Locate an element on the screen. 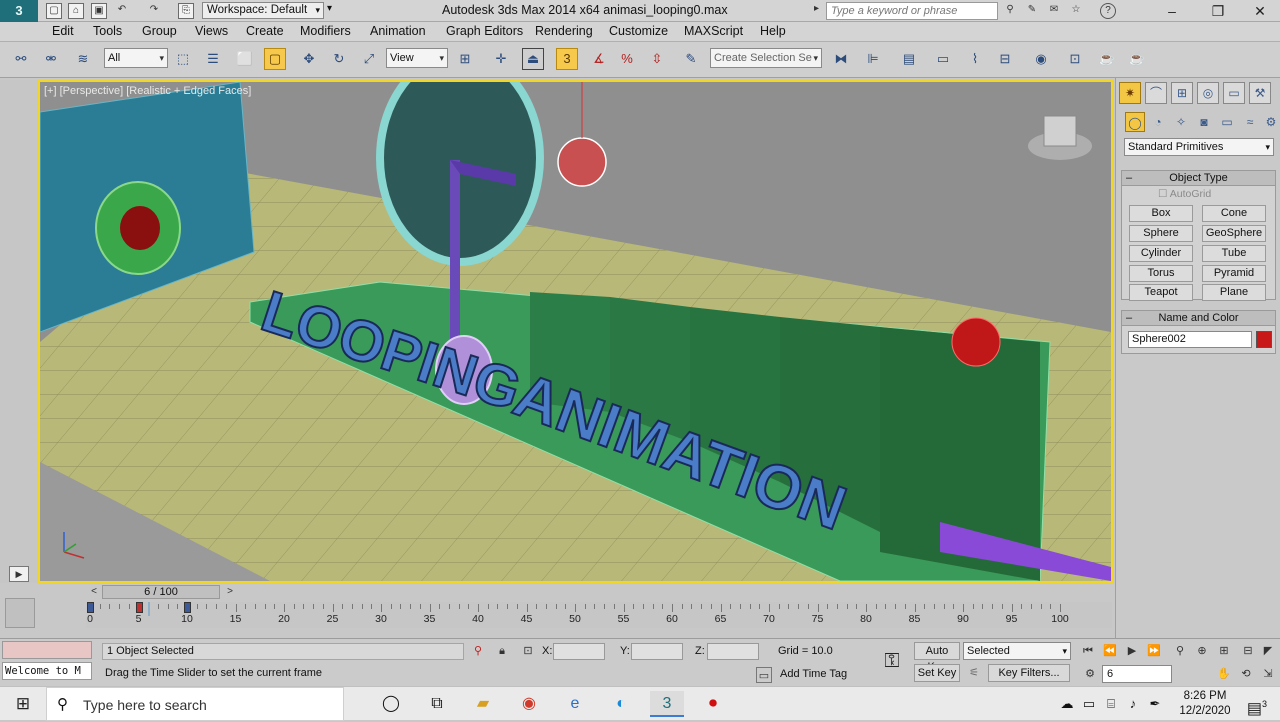 The height and width of the screenshot is (722, 1280). menu-views: Views is located at coordinates (211, 31).